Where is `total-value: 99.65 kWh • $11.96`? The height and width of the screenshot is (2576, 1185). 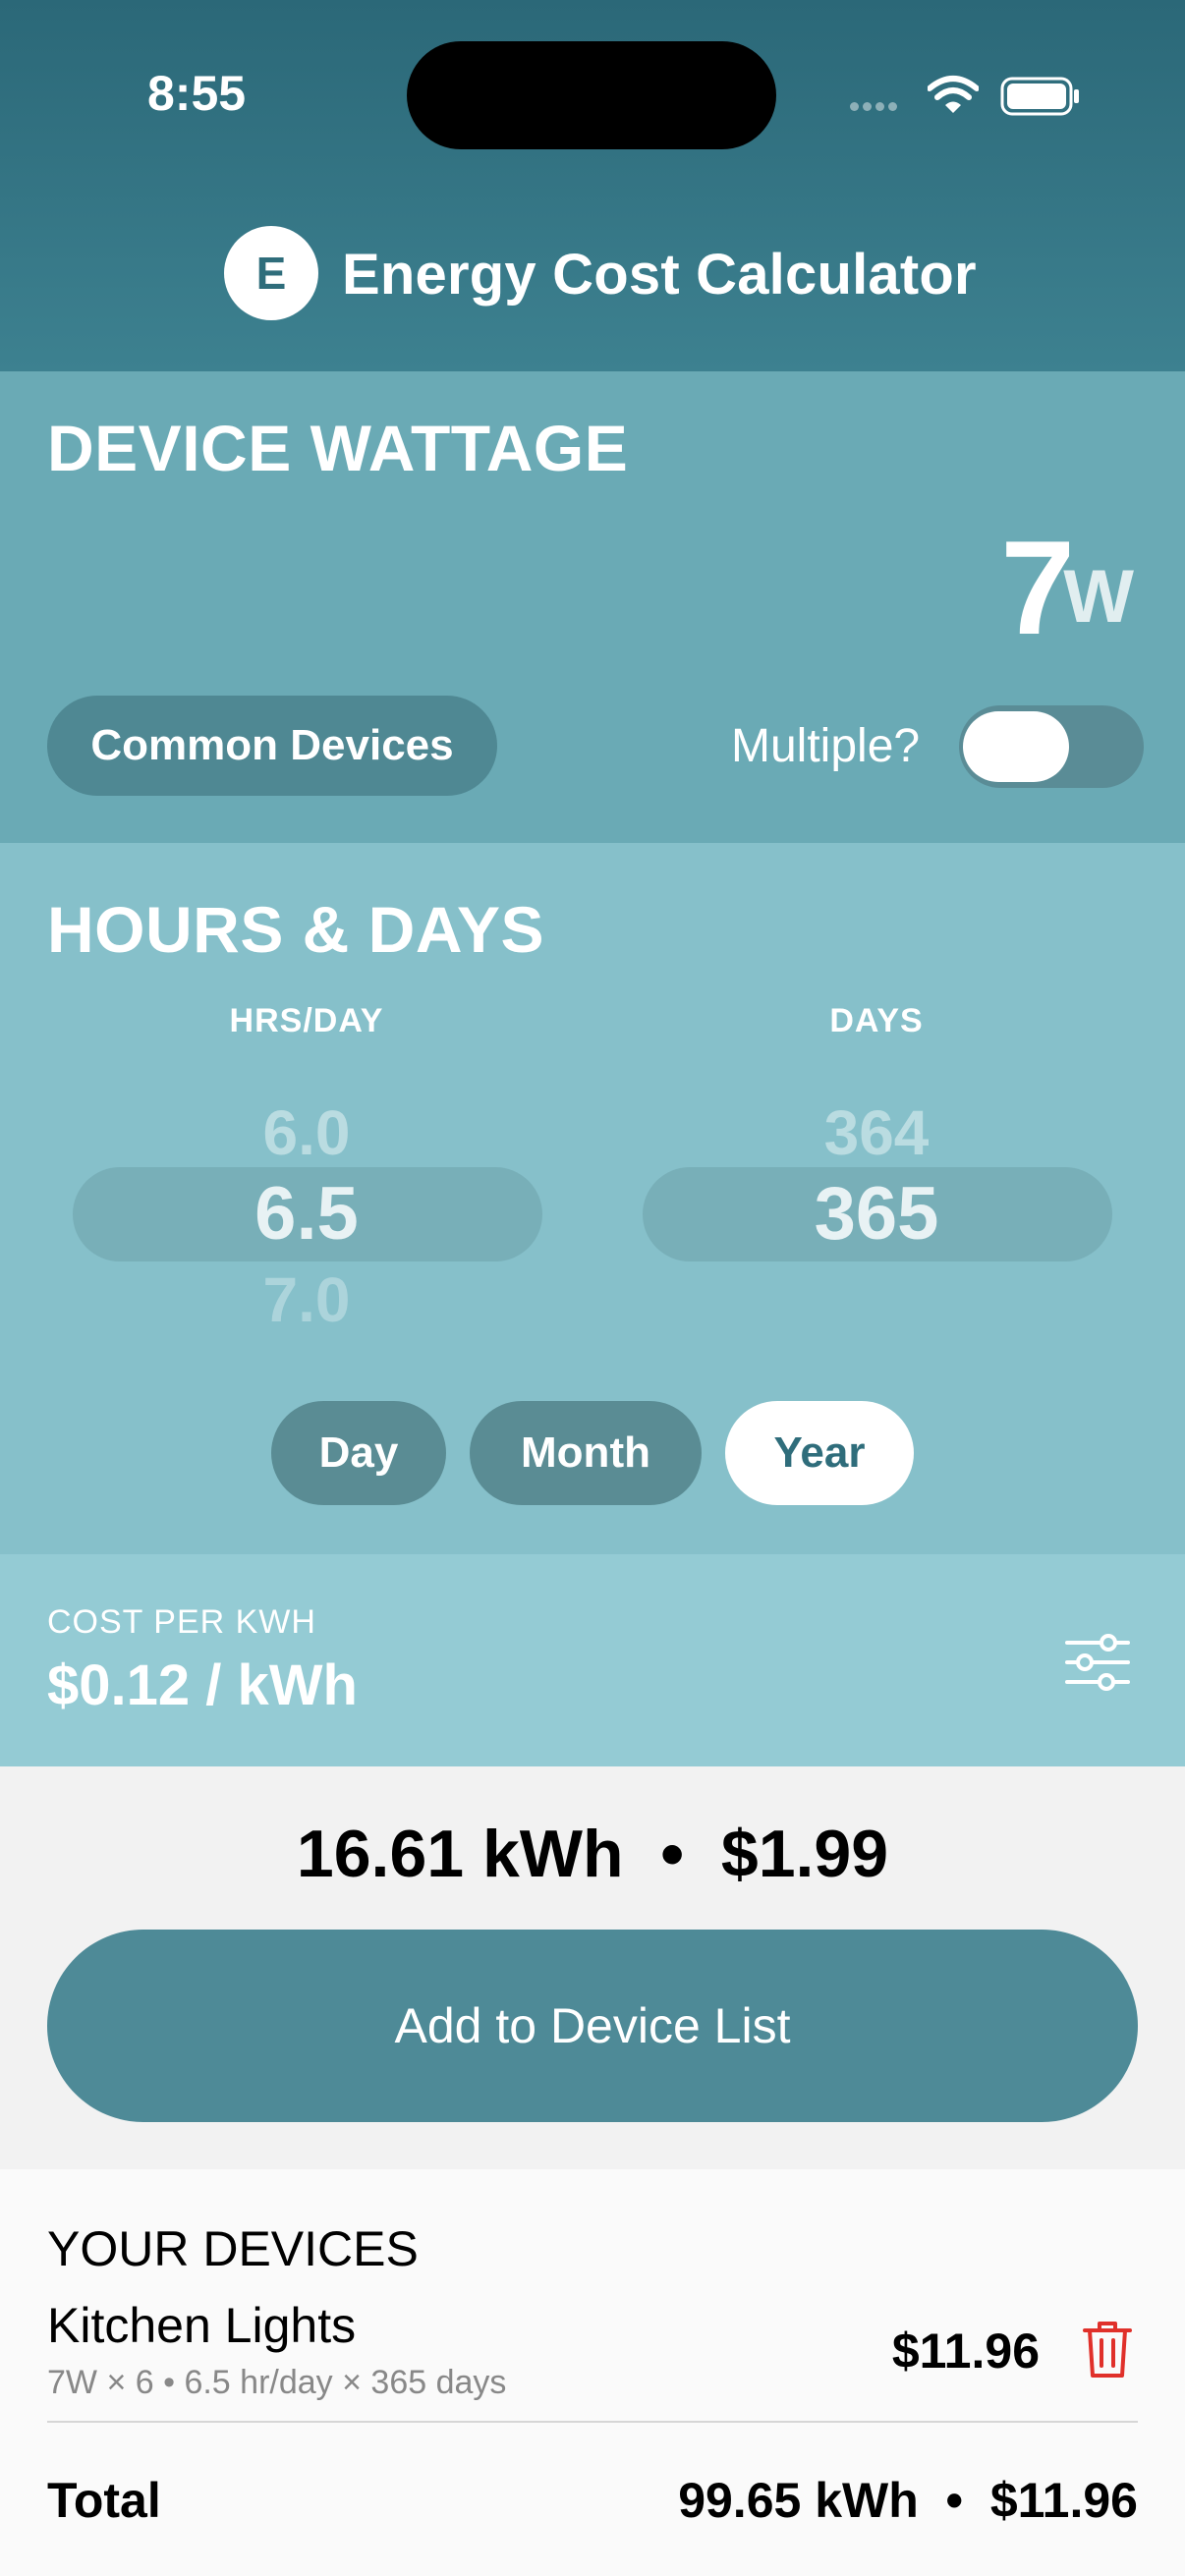
total-value: 99.65 kWh • $11.96 is located at coordinates (908, 2500).